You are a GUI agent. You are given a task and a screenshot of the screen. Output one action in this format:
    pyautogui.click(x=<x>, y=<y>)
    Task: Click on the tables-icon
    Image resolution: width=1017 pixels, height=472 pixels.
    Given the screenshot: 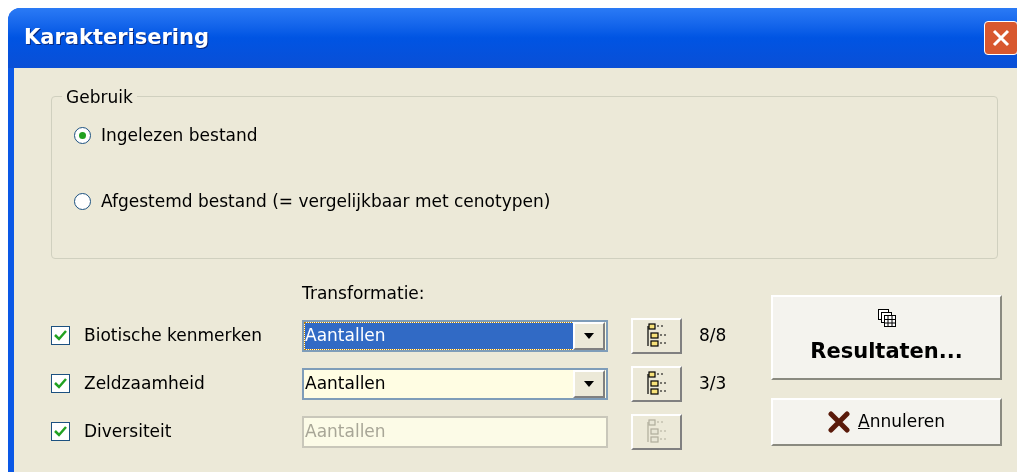 What is the action you would take?
    pyautogui.click(x=886, y=317)
    